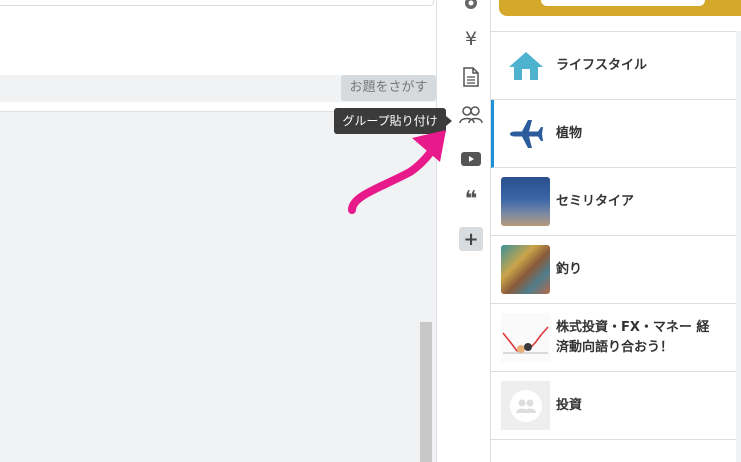 The height and width of the screenshot is (462, 741). What do you see at coordinates (525, 405) in the screenshot?
I see `default-group-icon` at bounding box center [525, 405].